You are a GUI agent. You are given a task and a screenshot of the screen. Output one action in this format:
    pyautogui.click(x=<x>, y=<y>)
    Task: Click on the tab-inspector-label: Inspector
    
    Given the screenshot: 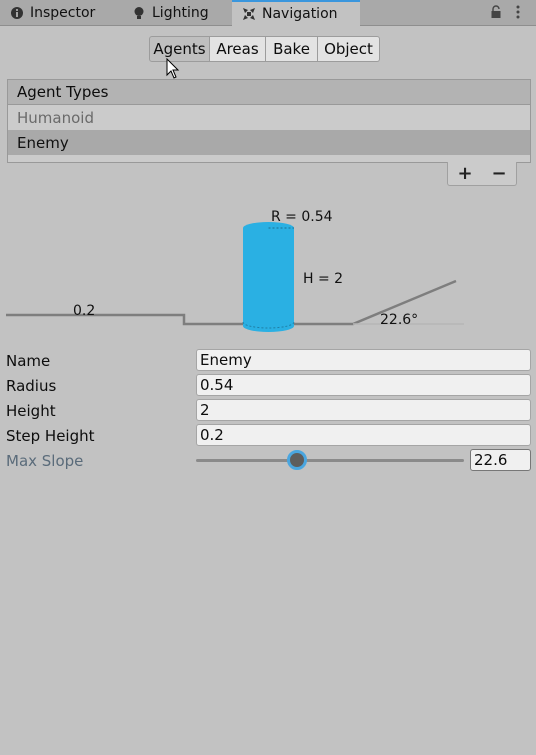 What is the action you would take?
    pyautogui.click(x=63, y=12)
    